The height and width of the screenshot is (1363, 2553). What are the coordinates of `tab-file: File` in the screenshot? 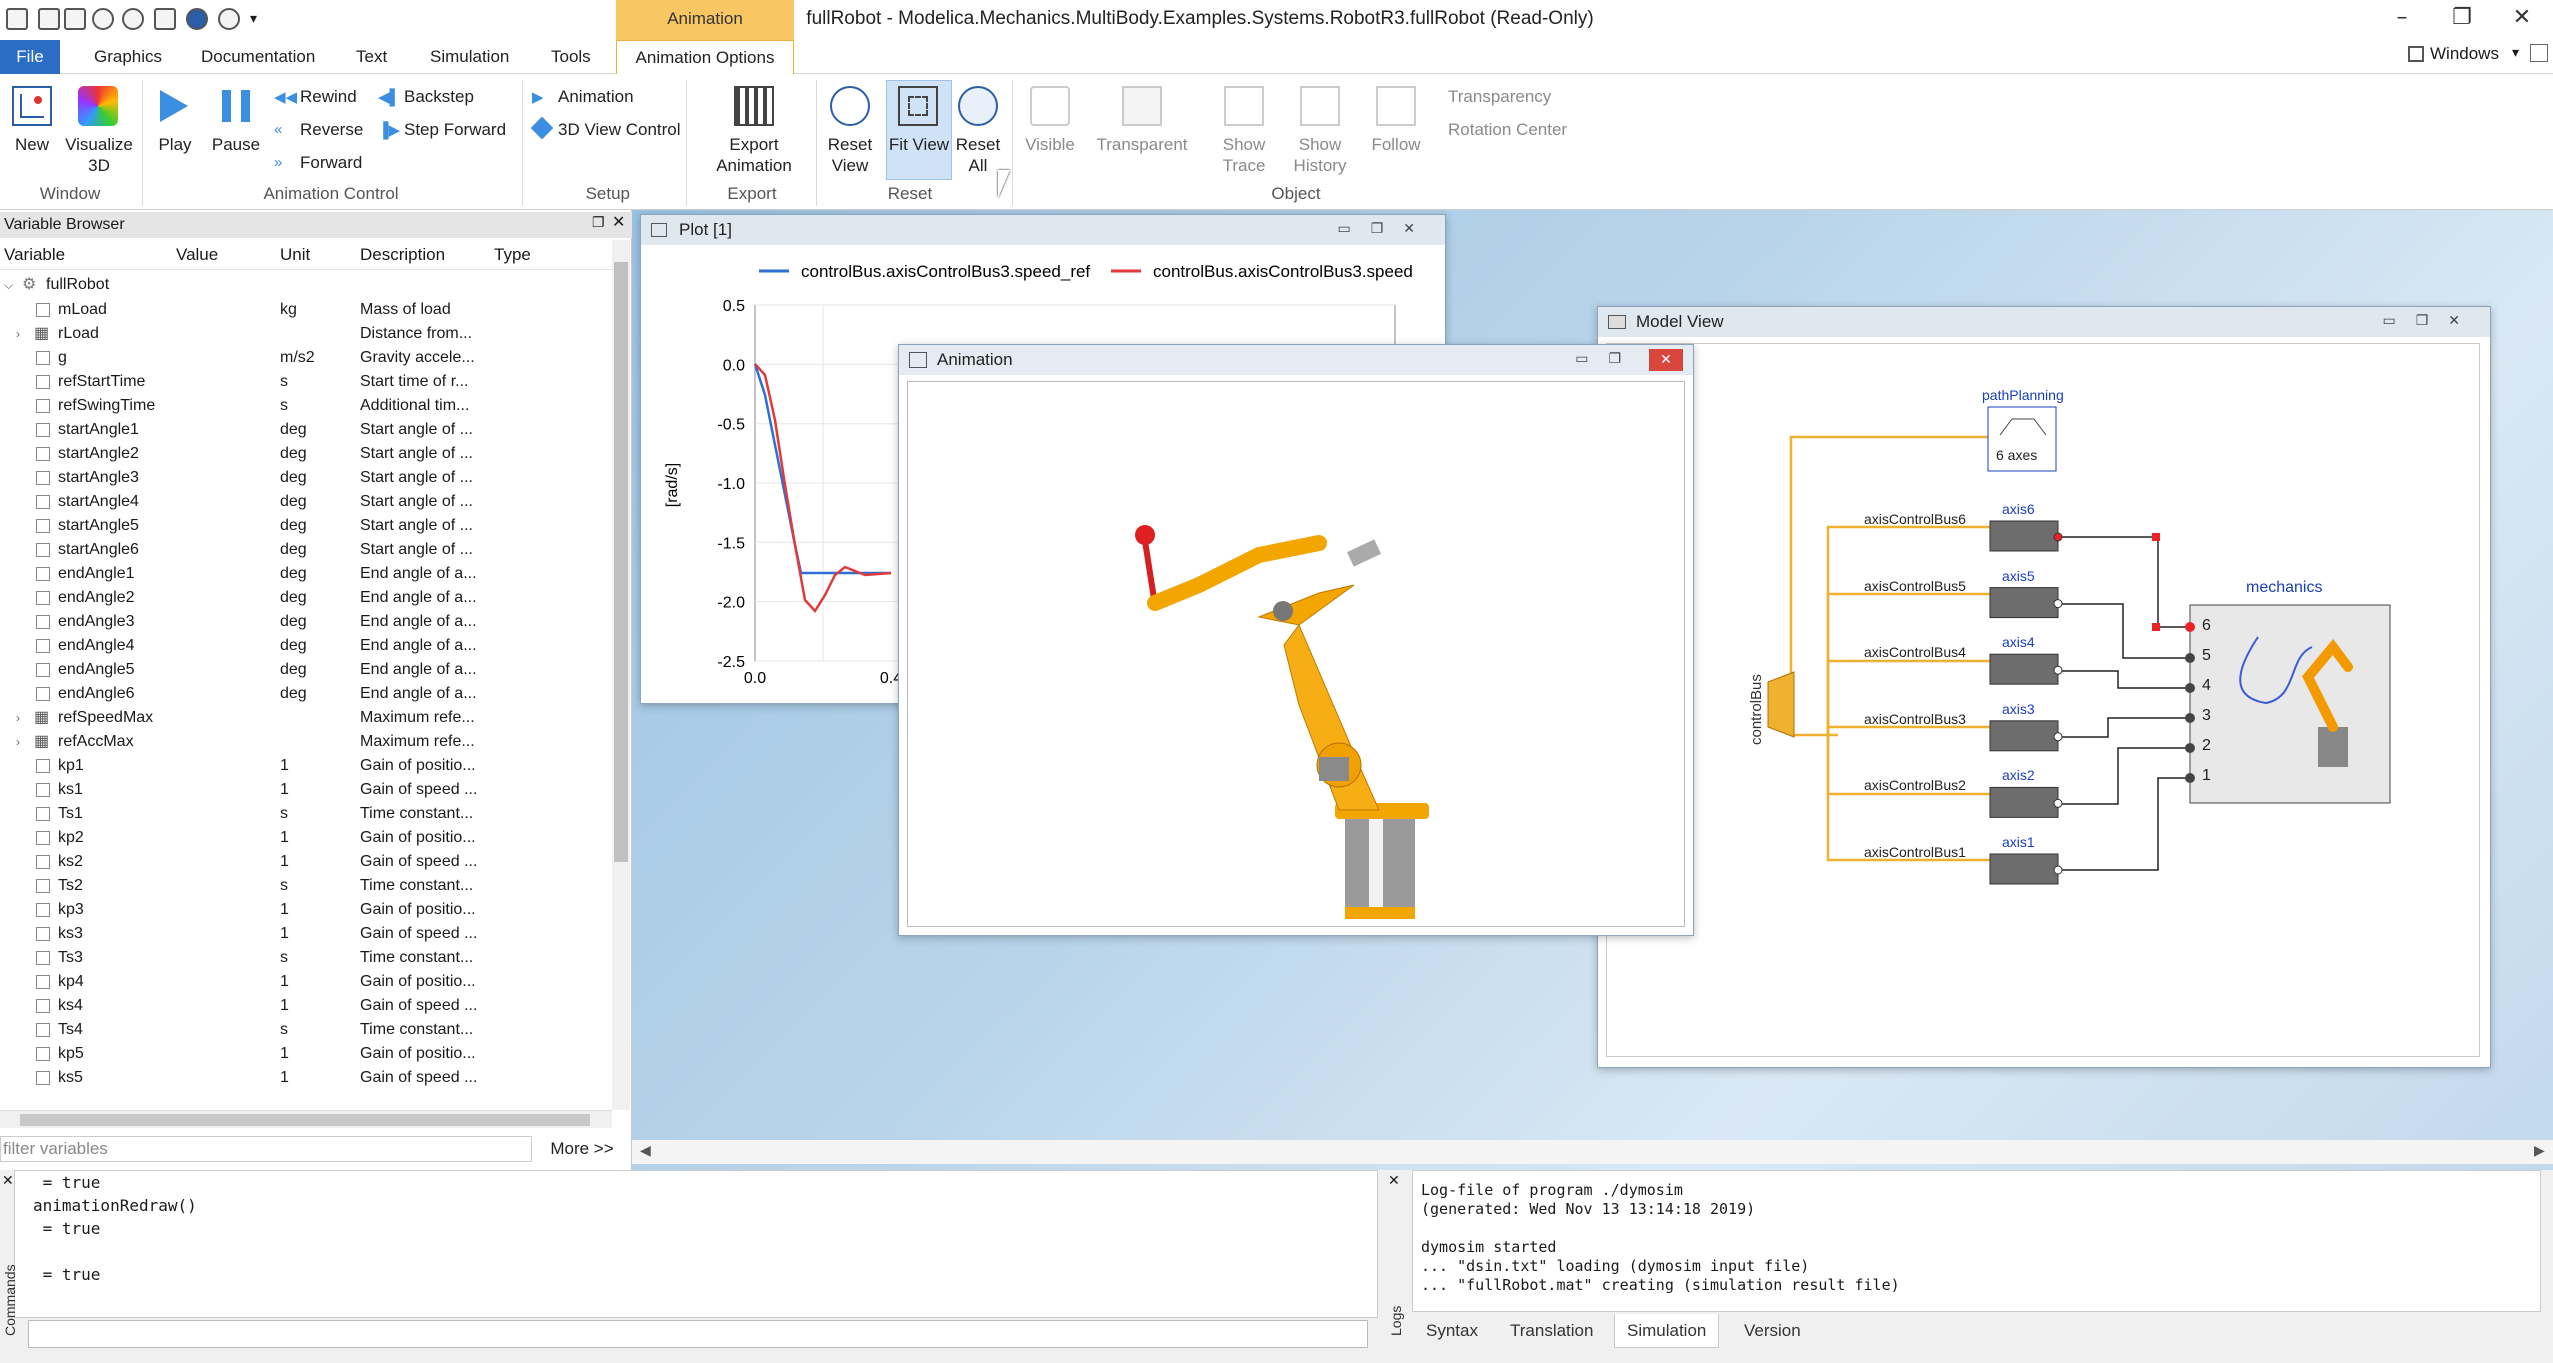 It's located at (30, 57).